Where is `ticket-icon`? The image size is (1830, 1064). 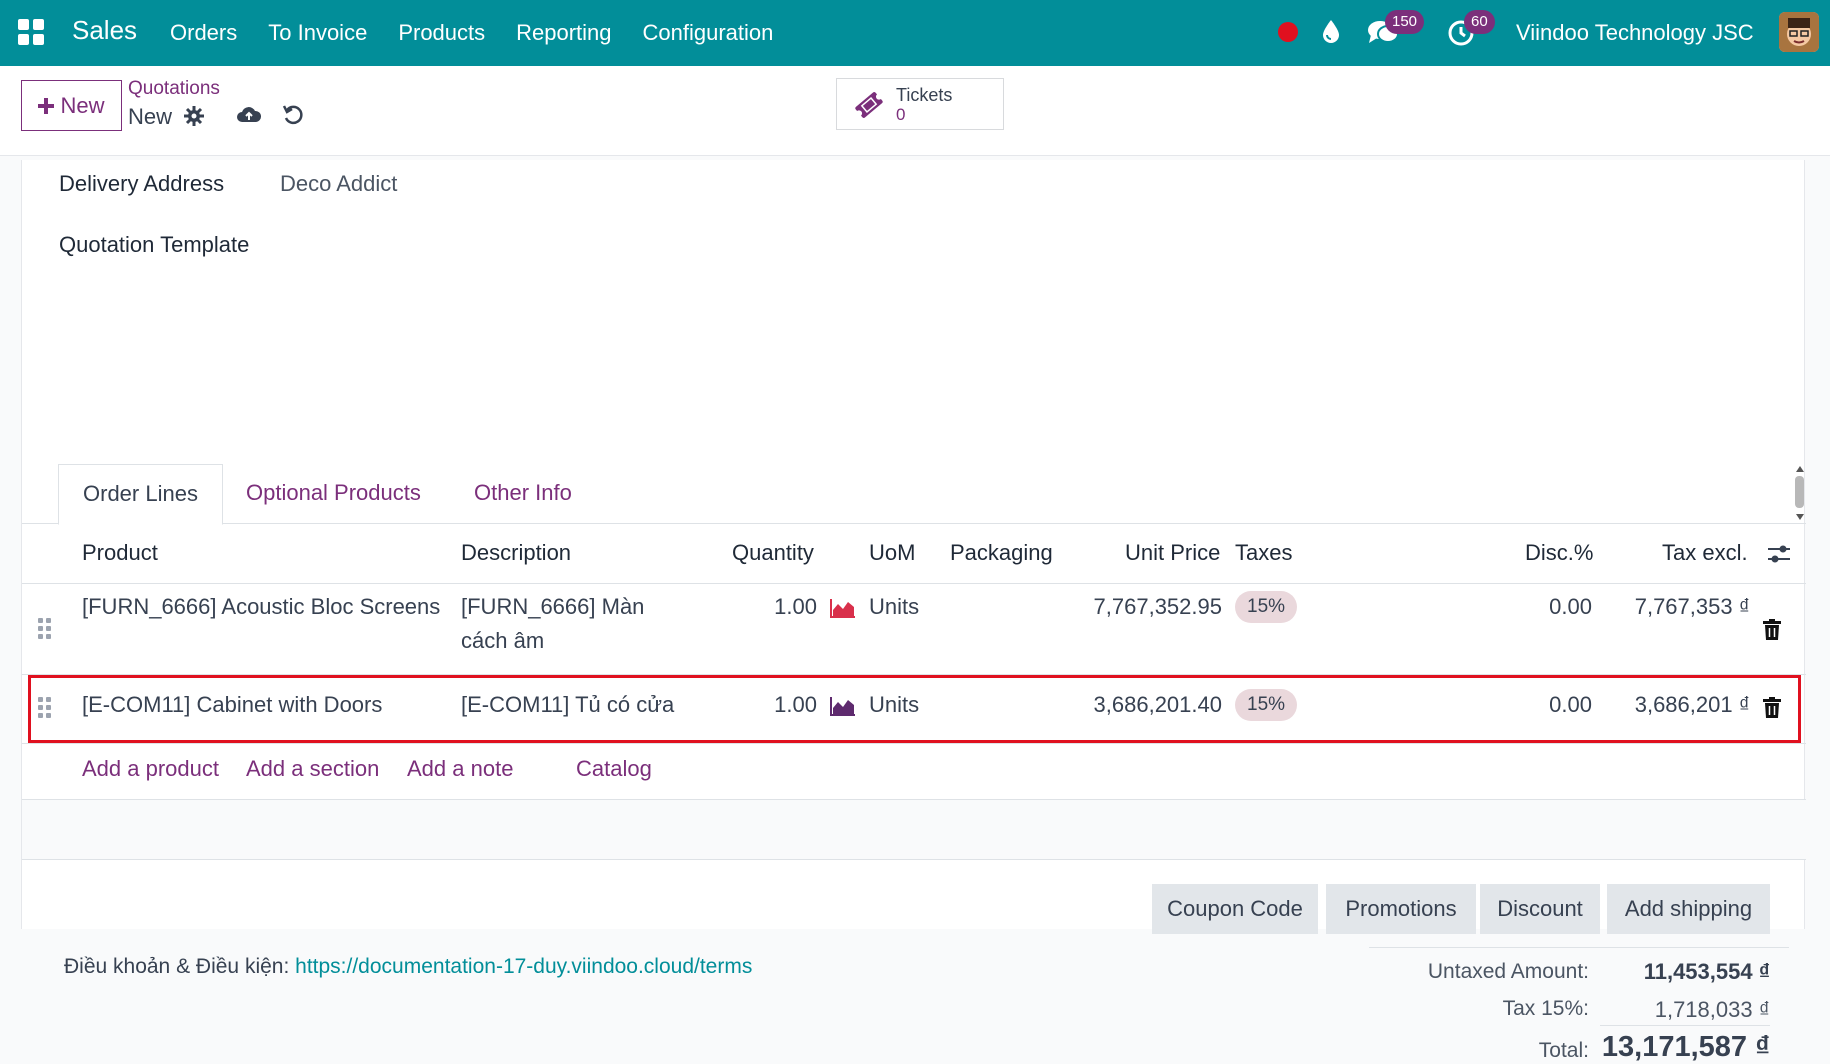
ticket-icon is located at coordinates (869, 105).